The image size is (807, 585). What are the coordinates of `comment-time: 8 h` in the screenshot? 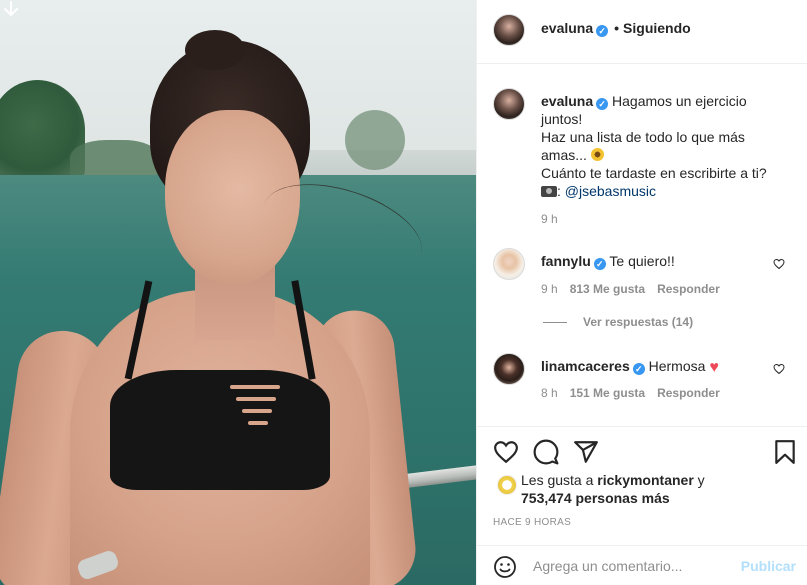 It's located at (549, 393).